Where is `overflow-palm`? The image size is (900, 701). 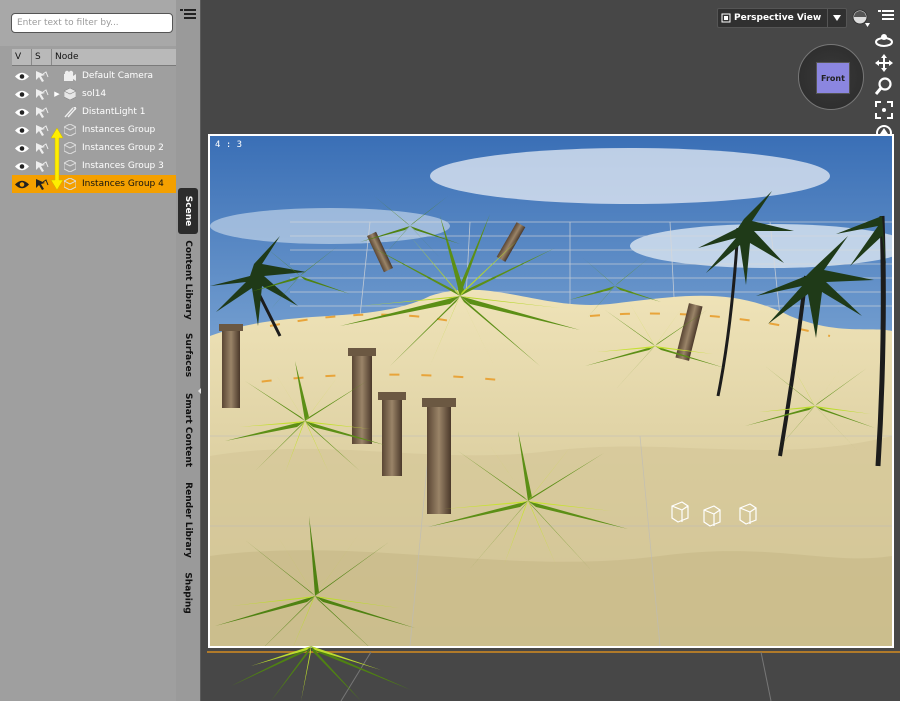
overflow-palm is located at coordinates (321, 673).